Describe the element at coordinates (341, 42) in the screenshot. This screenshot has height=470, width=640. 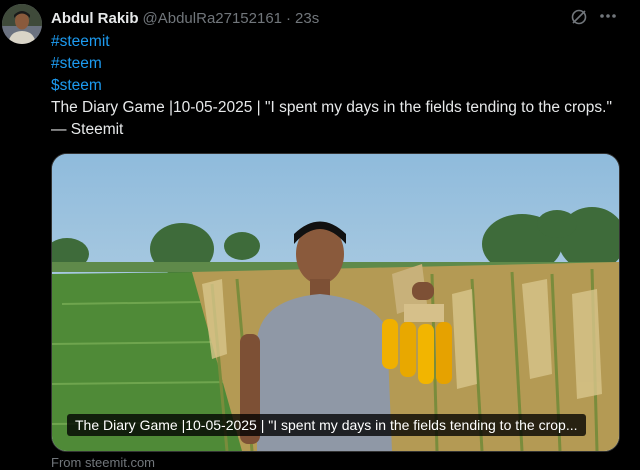
I see `hashtag-steemit: #steemit` at that location.